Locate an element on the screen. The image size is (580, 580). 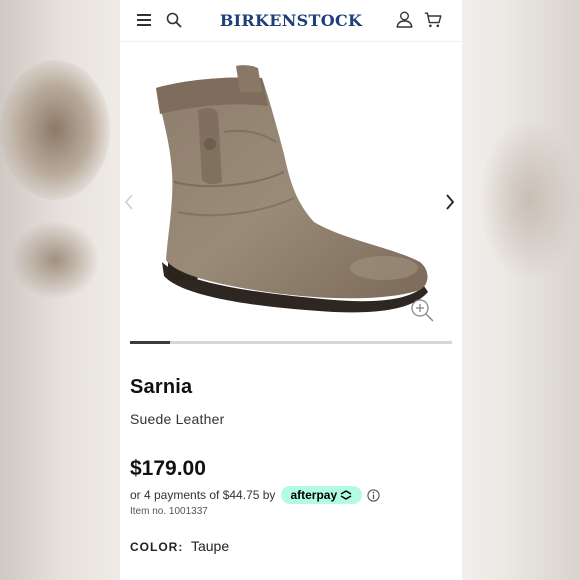
cart-icon is located at coordinates (433, 20).